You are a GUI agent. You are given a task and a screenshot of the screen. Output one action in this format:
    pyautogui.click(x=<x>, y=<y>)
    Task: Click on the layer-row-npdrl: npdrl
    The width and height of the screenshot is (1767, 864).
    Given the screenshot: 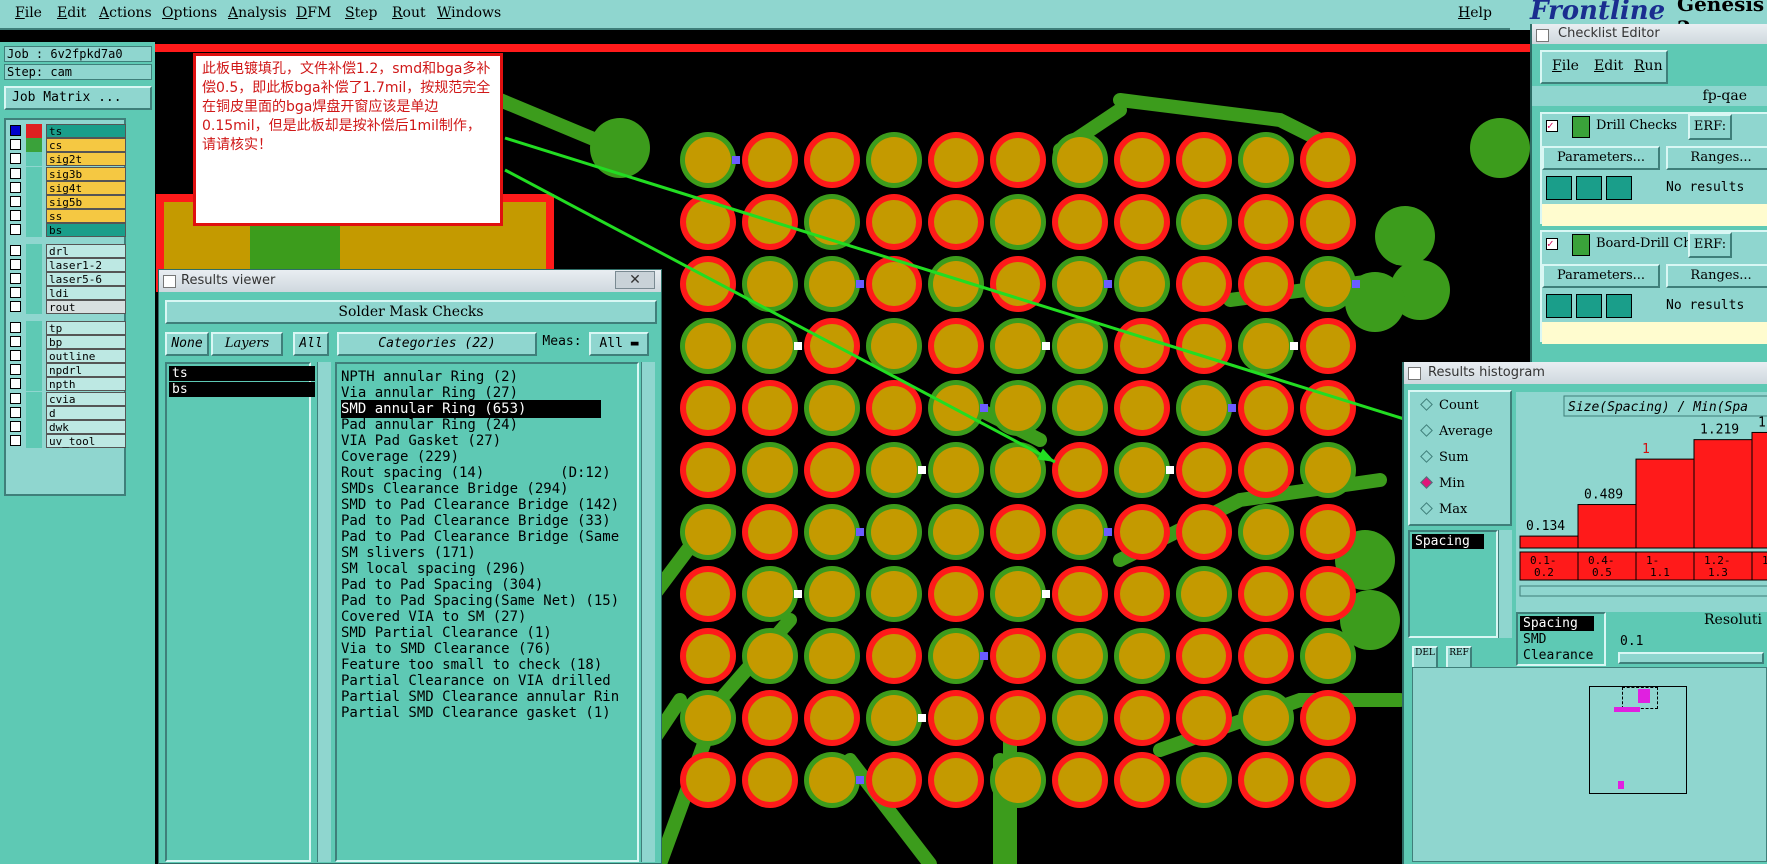 What is the action you would take?
    pyautogui.click(x=68, y=370)
    